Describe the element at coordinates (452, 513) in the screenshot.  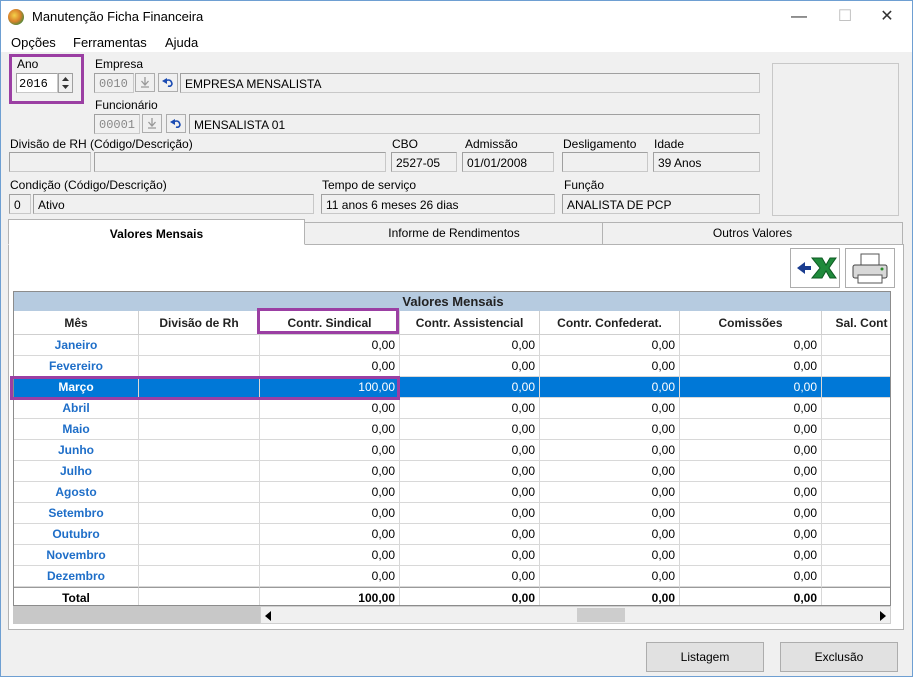
I see `table-row: Setembro 0,00 0,00 0,00 0,00` at that location.